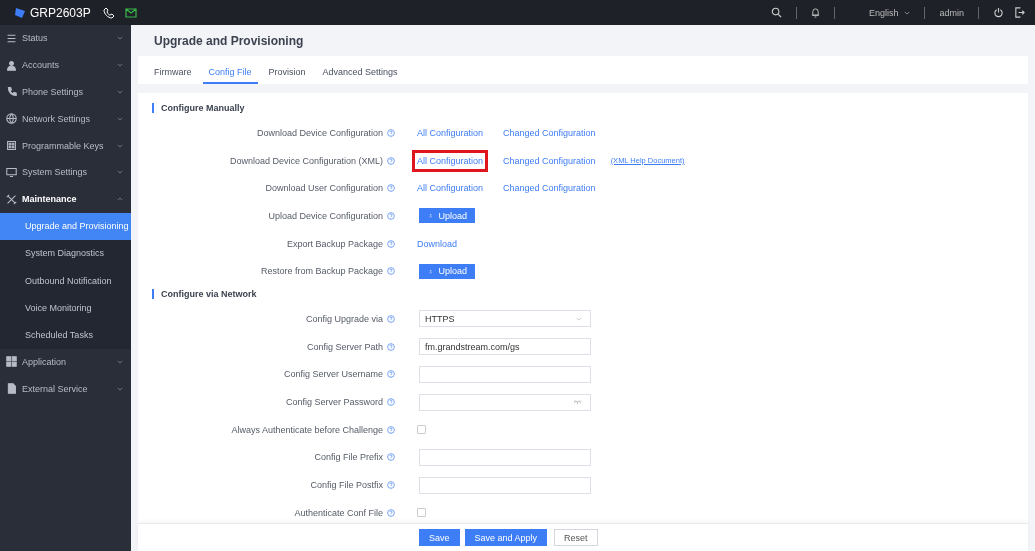 This screenshot has width=1035, height=551. Describe the element at coordinates (65, 308) in the screenshot. I see `sidebar-subitem: Voice Monitoring` at that location.